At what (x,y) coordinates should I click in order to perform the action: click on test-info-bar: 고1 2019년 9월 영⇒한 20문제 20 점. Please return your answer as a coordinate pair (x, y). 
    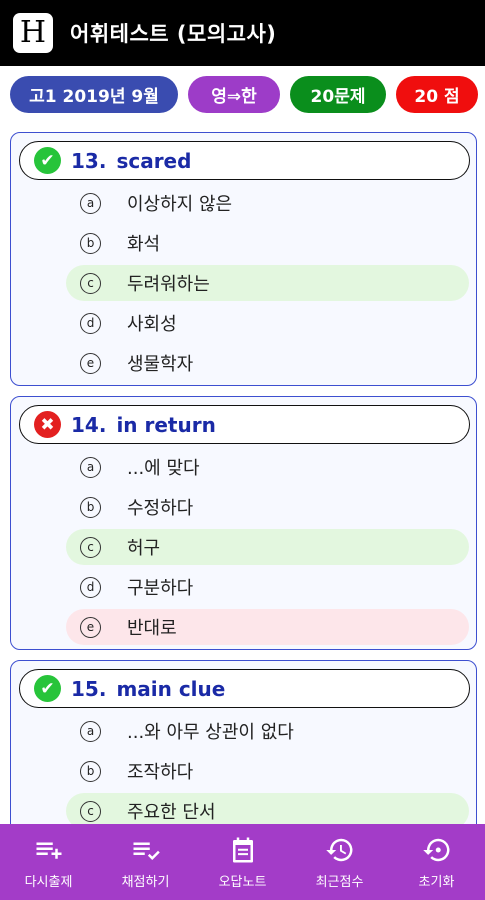
    Looking at the image, I should click on (242, 96).